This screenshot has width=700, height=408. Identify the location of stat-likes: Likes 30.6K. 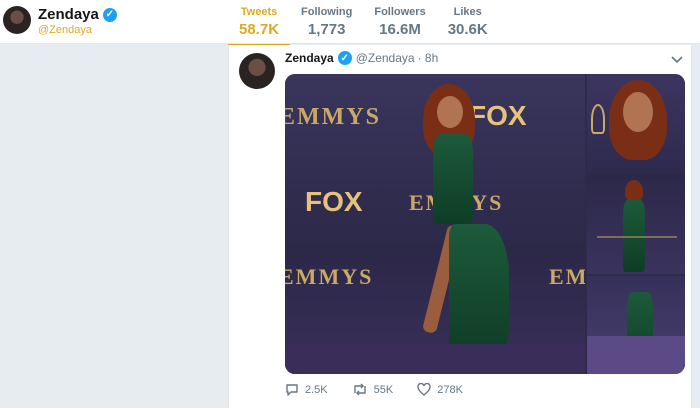
(468, 22).